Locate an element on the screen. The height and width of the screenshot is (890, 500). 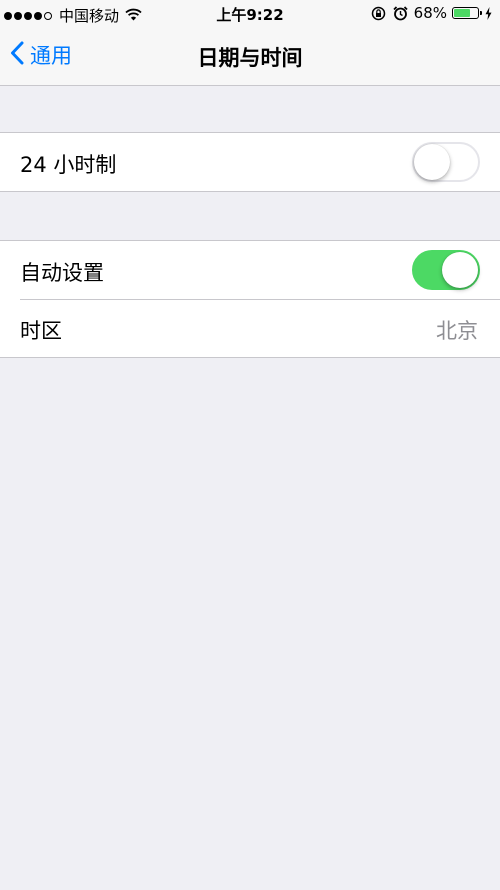
settings-group-time-format: 24 小时制 is located at coordinates (250, 162).